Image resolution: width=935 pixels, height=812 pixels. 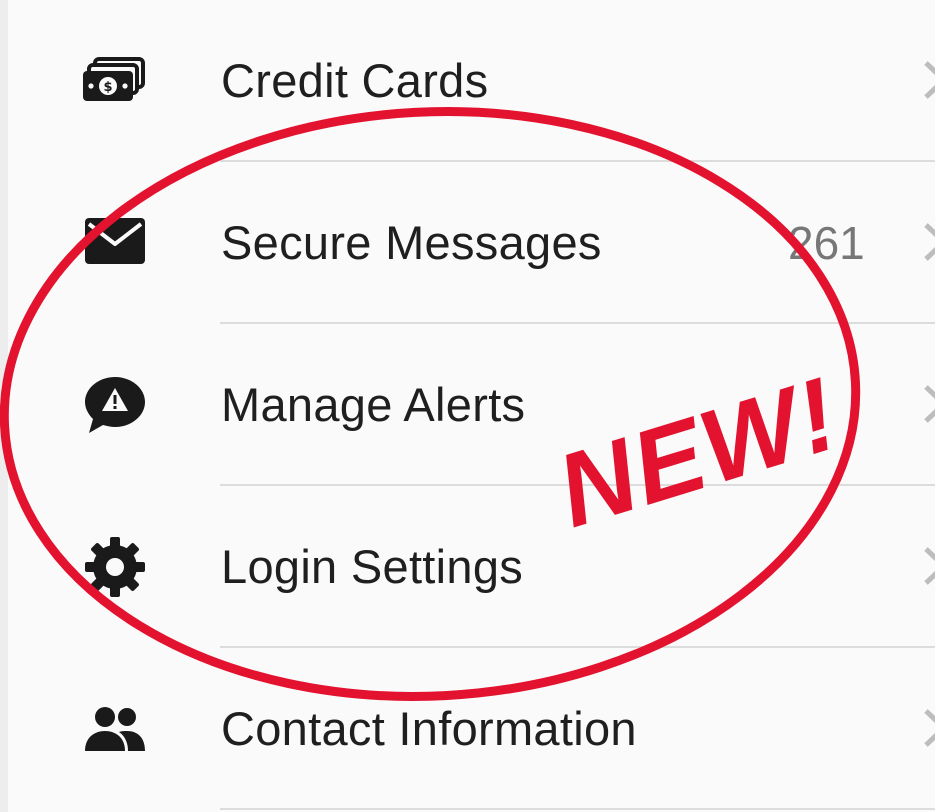 I want to click on menu-item-label: Manage Alerts, so click(x=373, y=404).